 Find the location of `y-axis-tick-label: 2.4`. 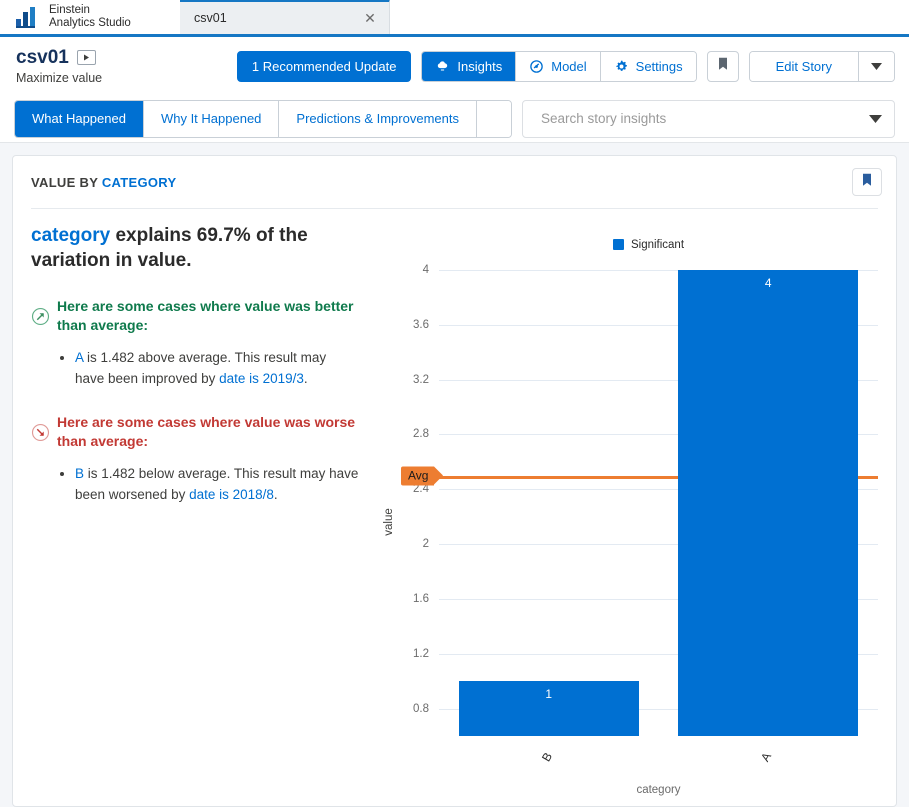

y-axis-tick-label: 2.4 is located at coordinates (421, 489).